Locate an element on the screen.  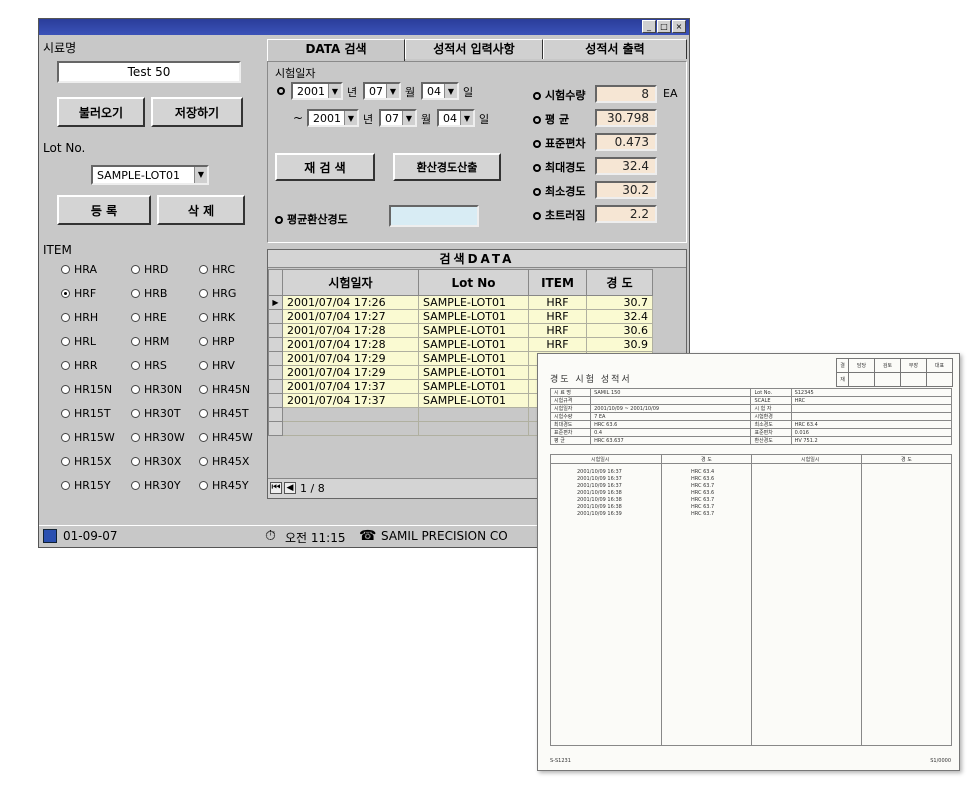
item-radio-hr15n: HR15N is located at coordinates (86, 389).